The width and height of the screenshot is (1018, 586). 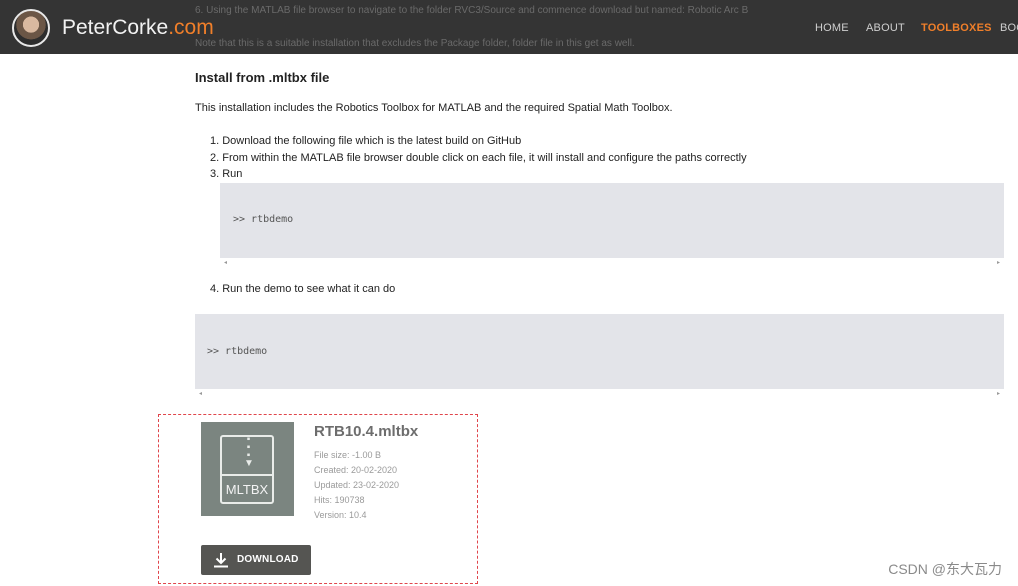 I want to click on section-heading: Install from .mltbx file, so click(x=262, y=77).